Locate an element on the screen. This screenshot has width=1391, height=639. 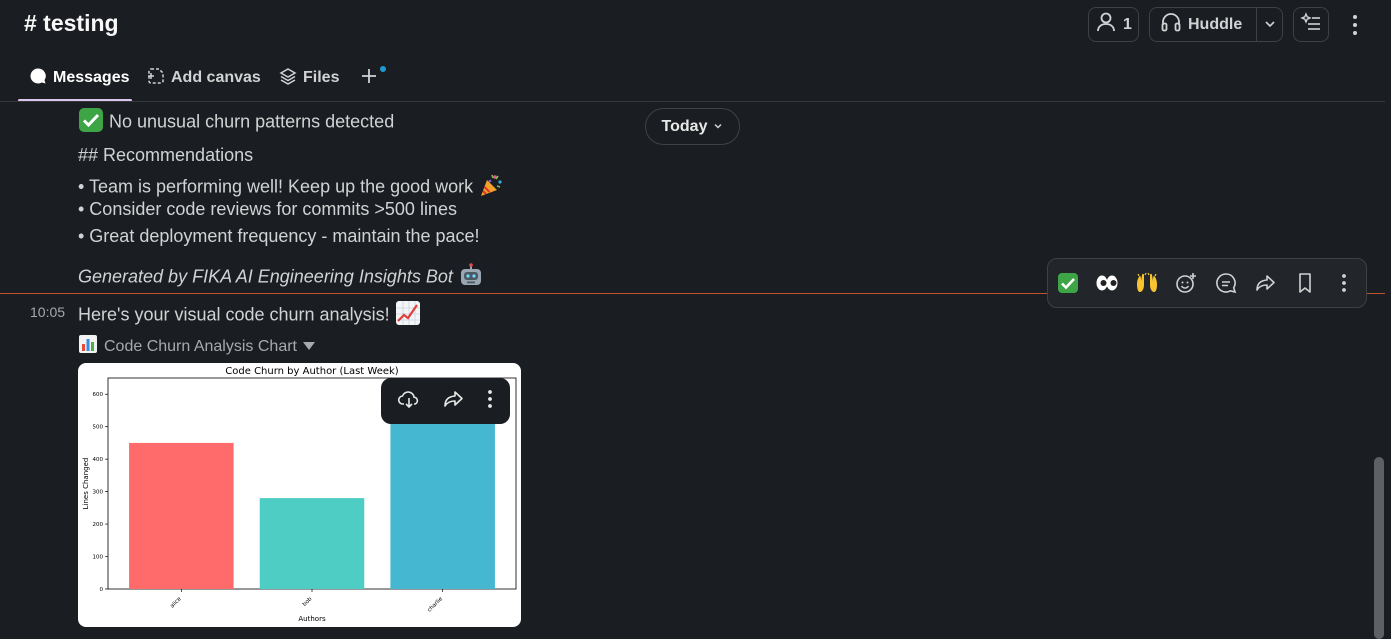
scrollbar-track is located at coordinates (1388, 319).